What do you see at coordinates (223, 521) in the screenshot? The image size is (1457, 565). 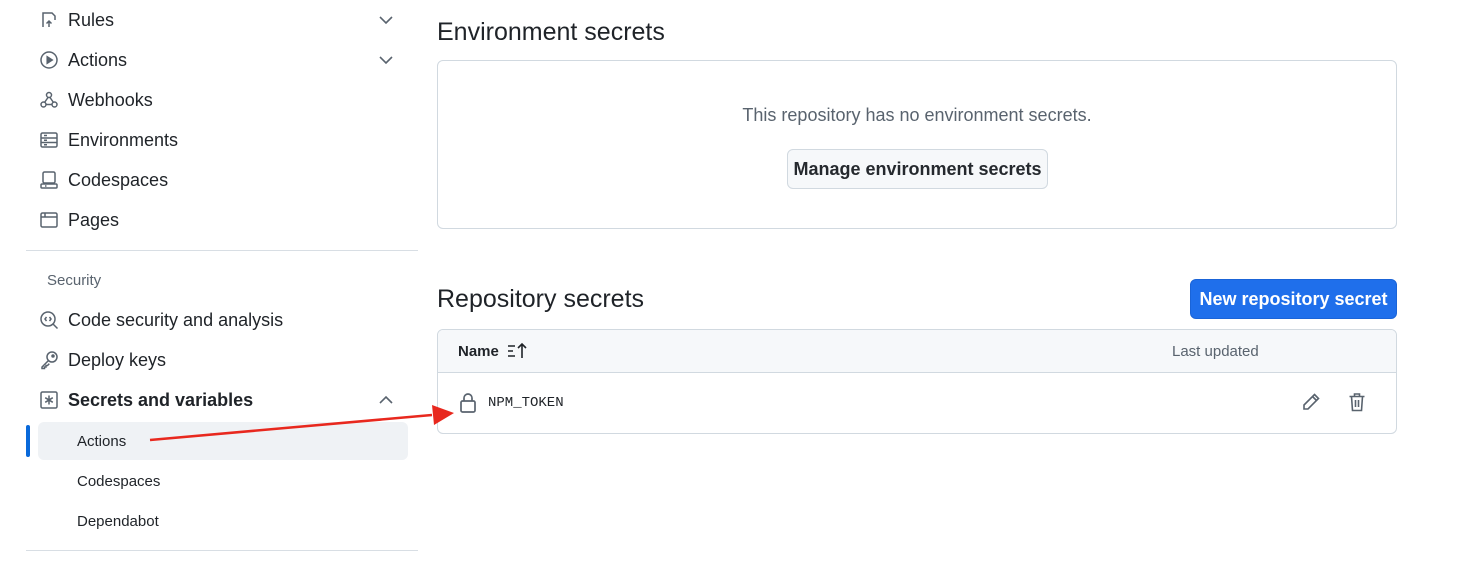 I see `sidebar-subitem-dependabot: Dependabot` at bounding box center [223, 521].